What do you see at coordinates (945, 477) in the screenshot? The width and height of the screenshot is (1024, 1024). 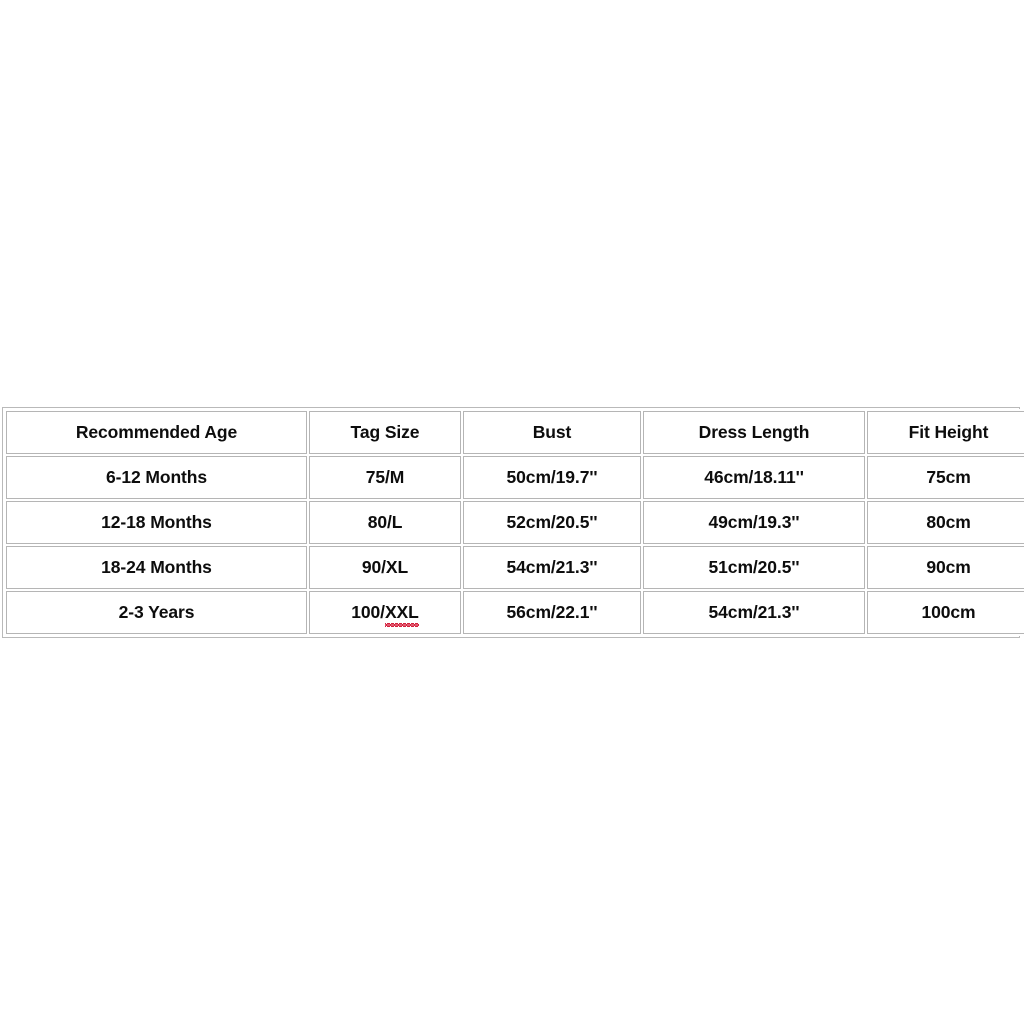 I see `cell-fit-height: 75cm` at bounding box center [945, 477].